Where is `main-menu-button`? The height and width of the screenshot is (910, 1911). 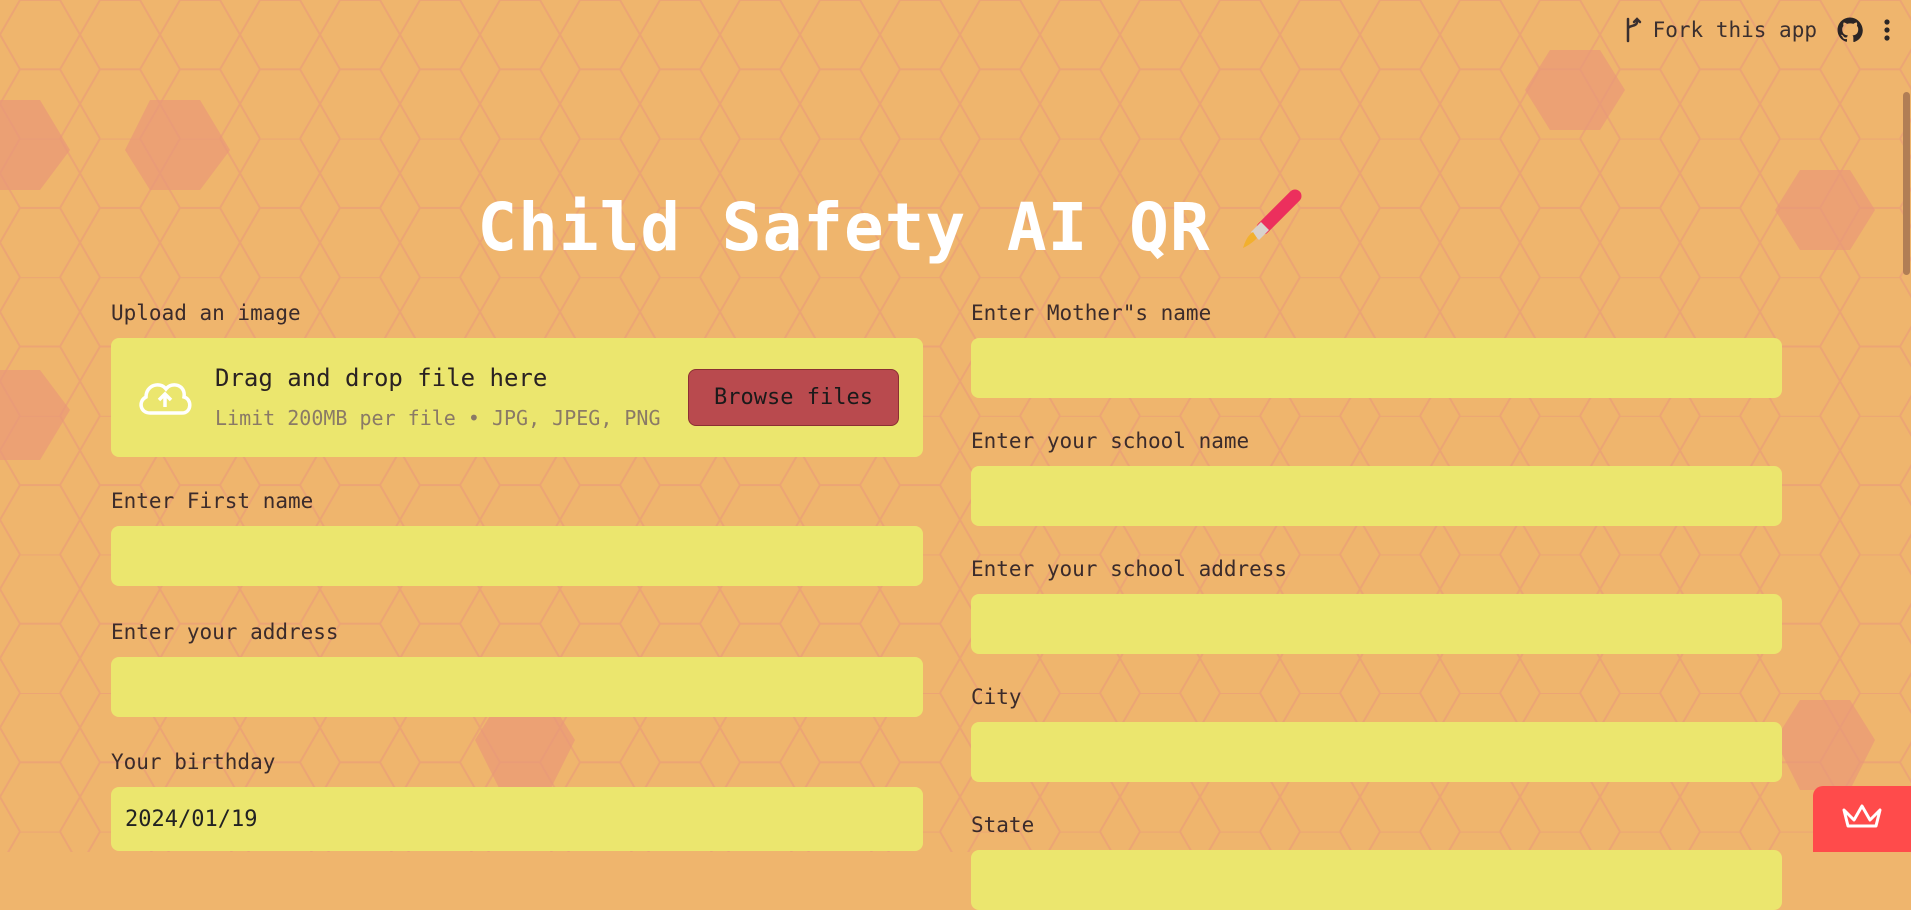 main-menu-button is located at coordinates (1887, 30).